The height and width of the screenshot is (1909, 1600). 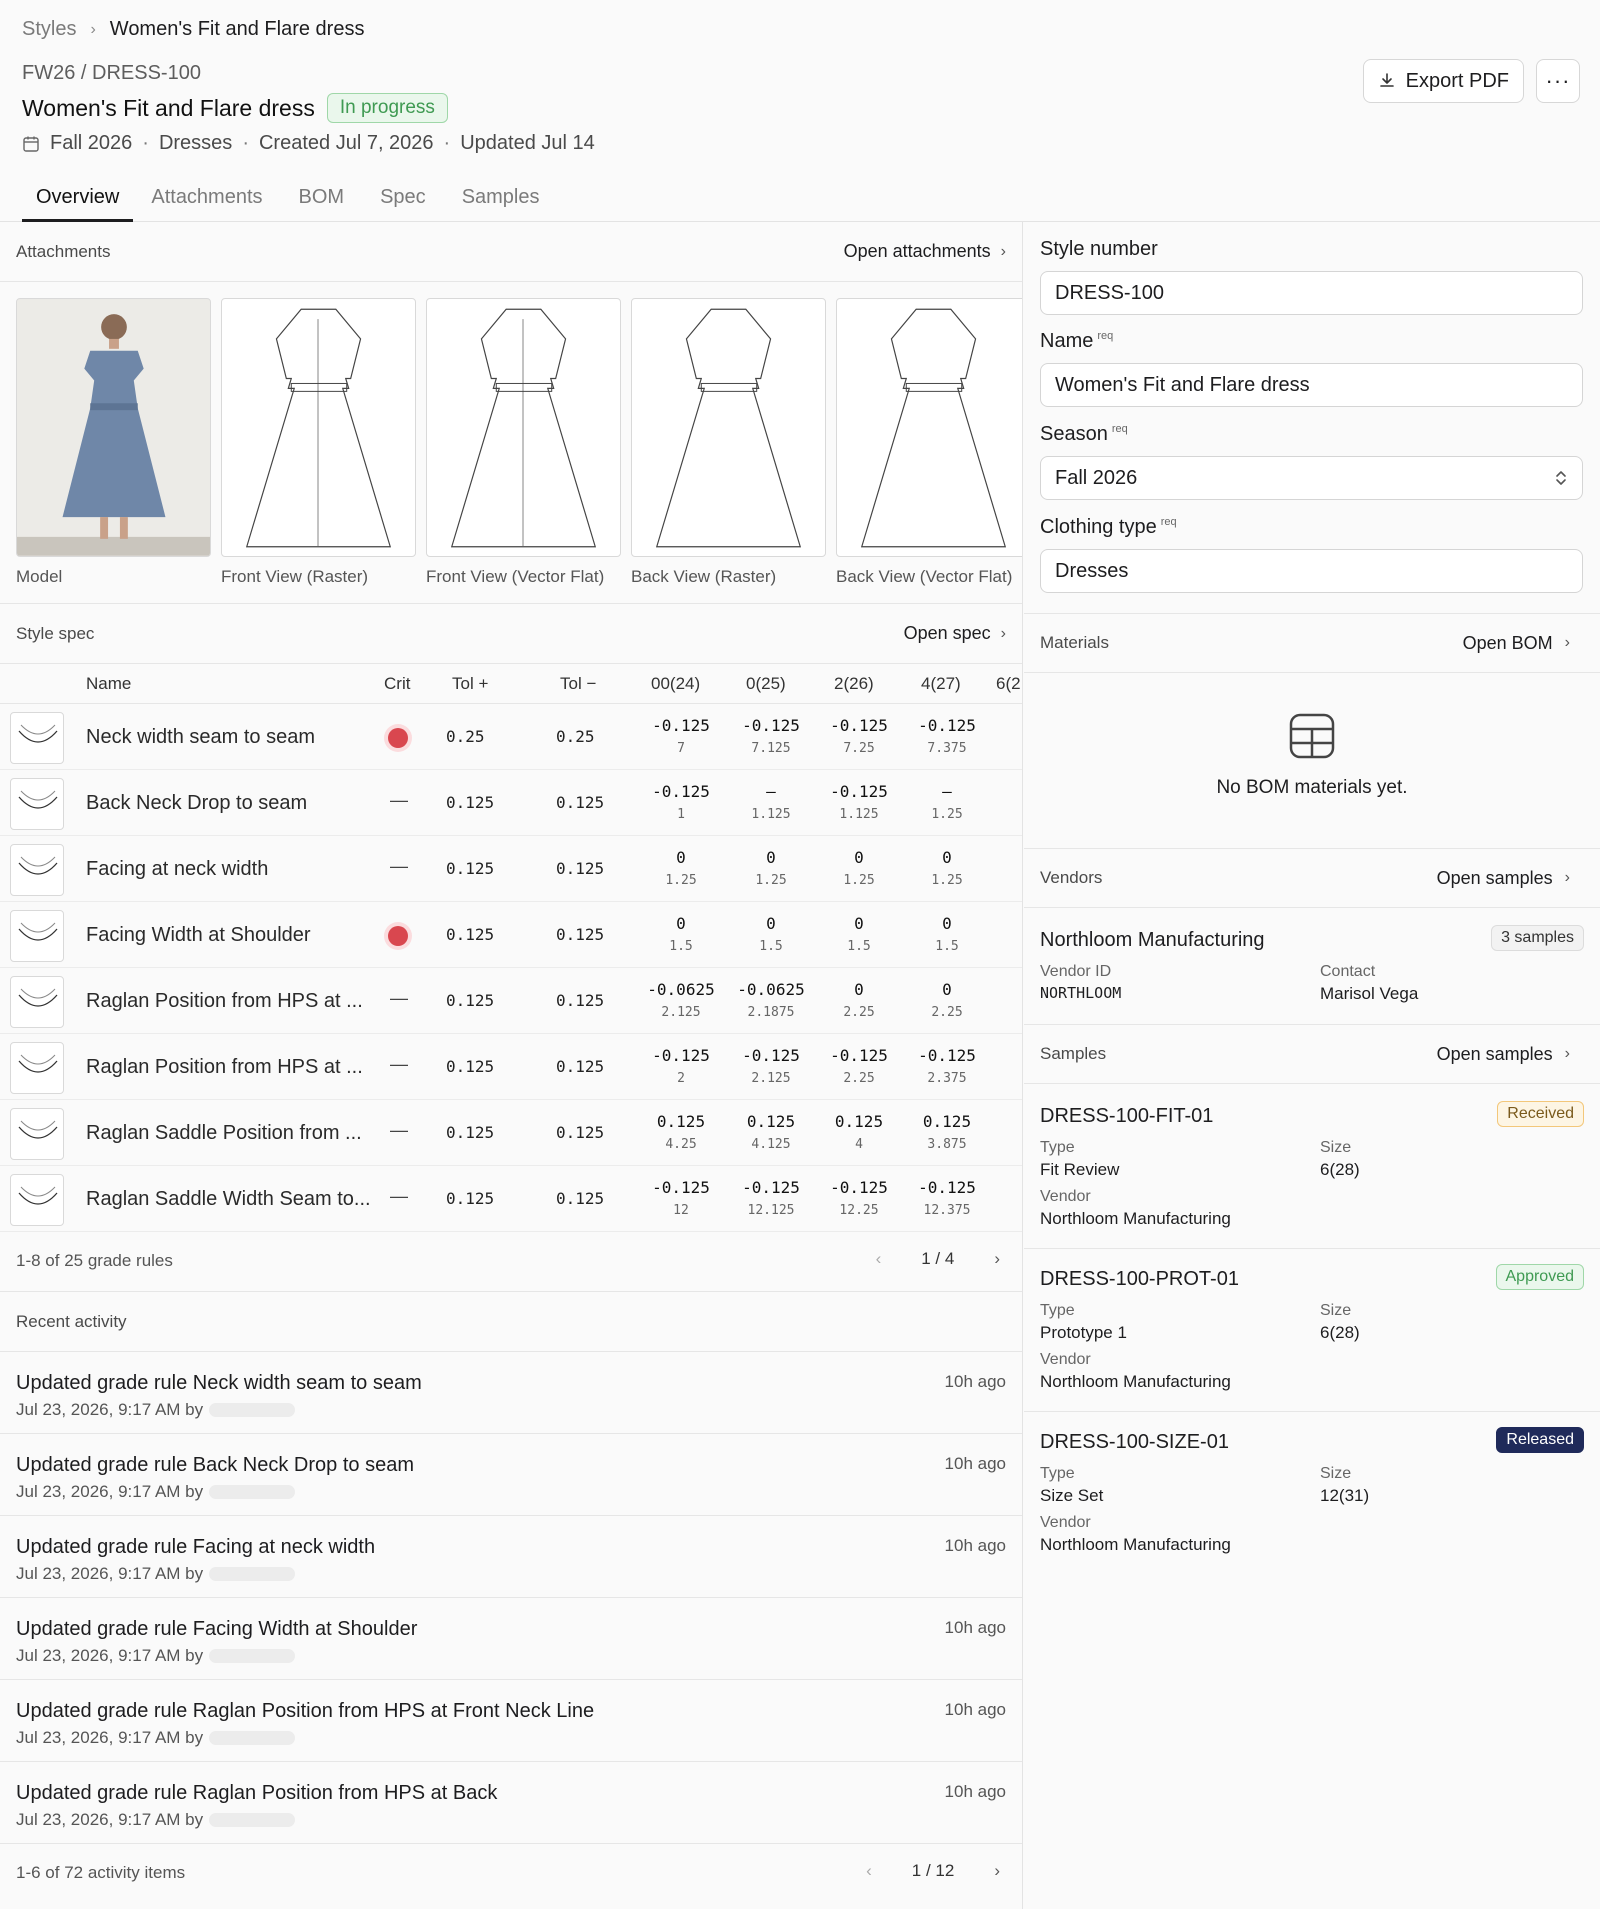 What do you see at coordinates (113, 442) in the screenshot?
I see `attachment-model: Model` at bounding box center [113, 442].